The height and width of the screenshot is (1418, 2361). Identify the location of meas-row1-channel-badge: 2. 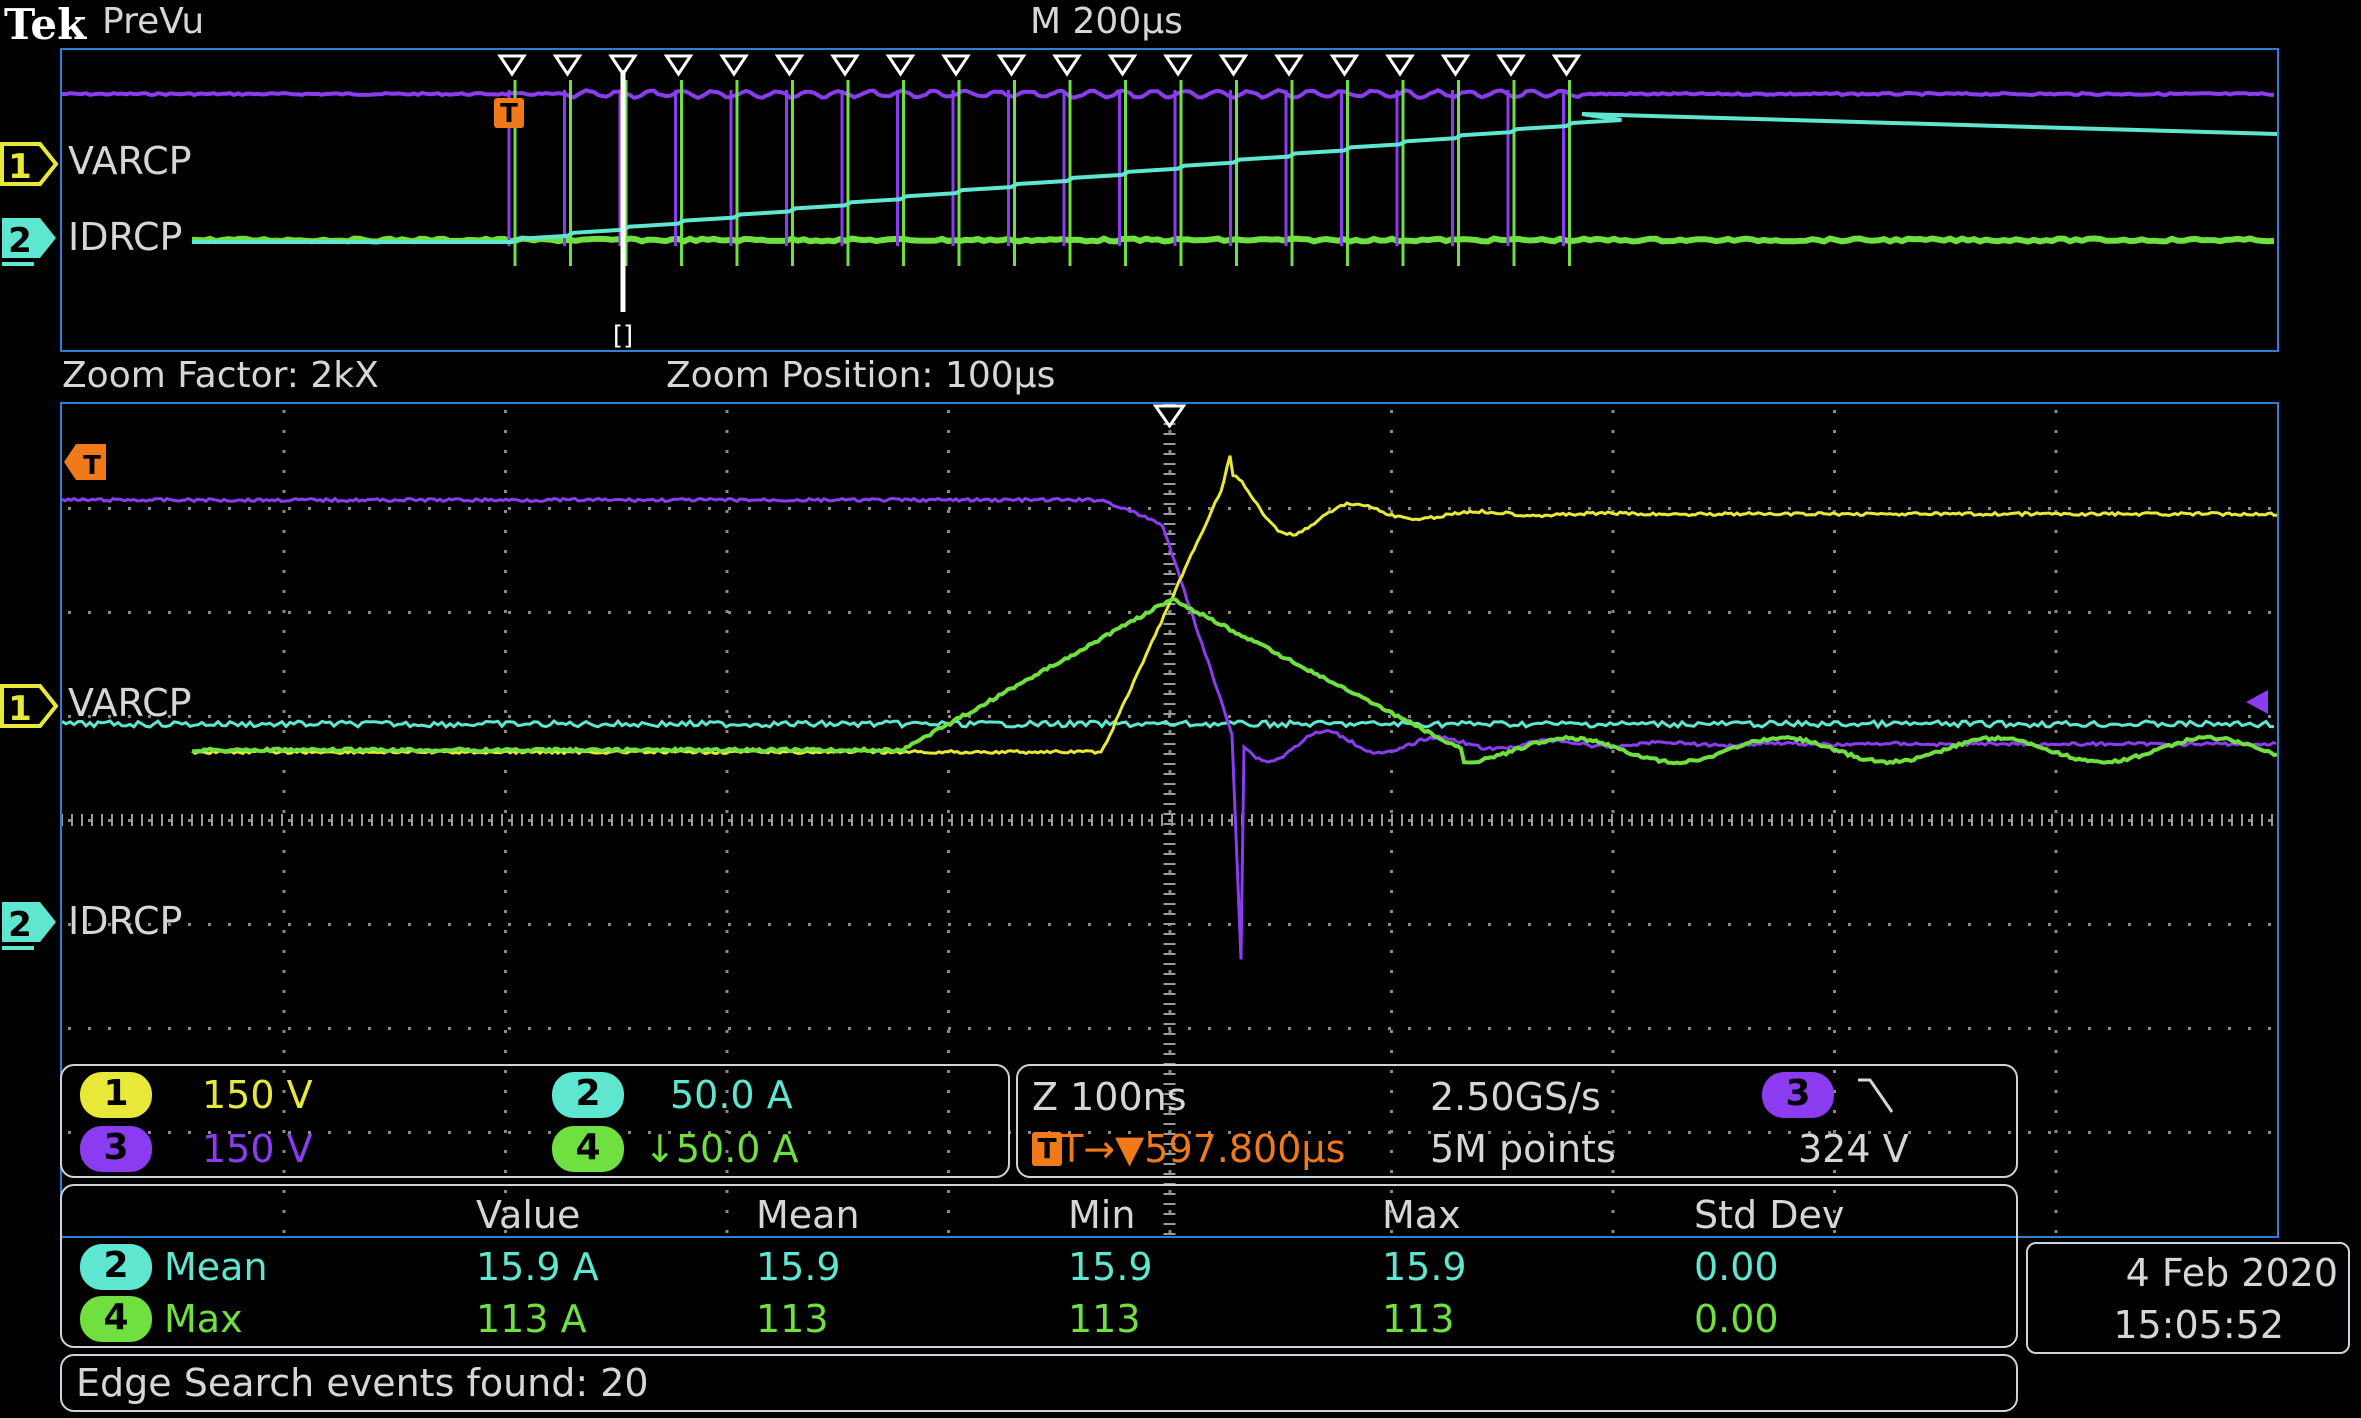
(116, 1267).